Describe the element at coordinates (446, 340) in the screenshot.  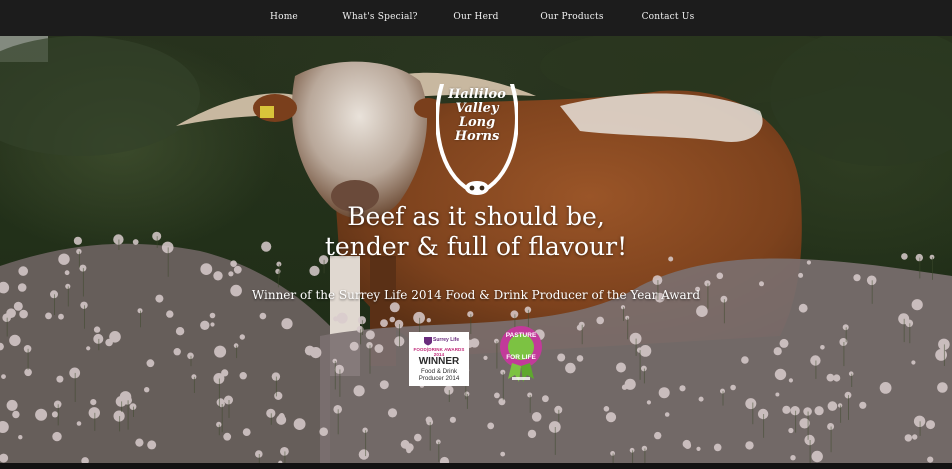
I see `surrey-badge-brand: Surrey Life` at that location.